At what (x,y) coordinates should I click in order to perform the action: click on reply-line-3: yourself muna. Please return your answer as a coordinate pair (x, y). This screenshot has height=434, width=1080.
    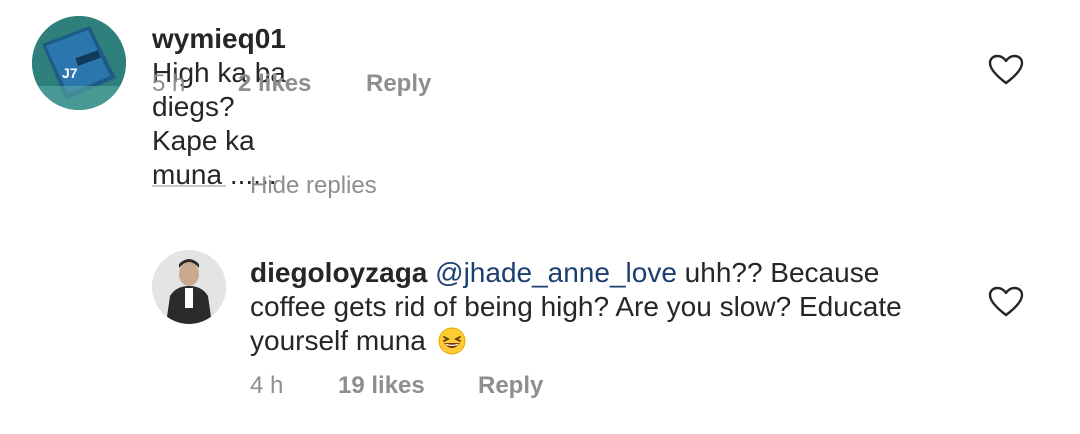
    Looking at the image, I should click on (620, 341).